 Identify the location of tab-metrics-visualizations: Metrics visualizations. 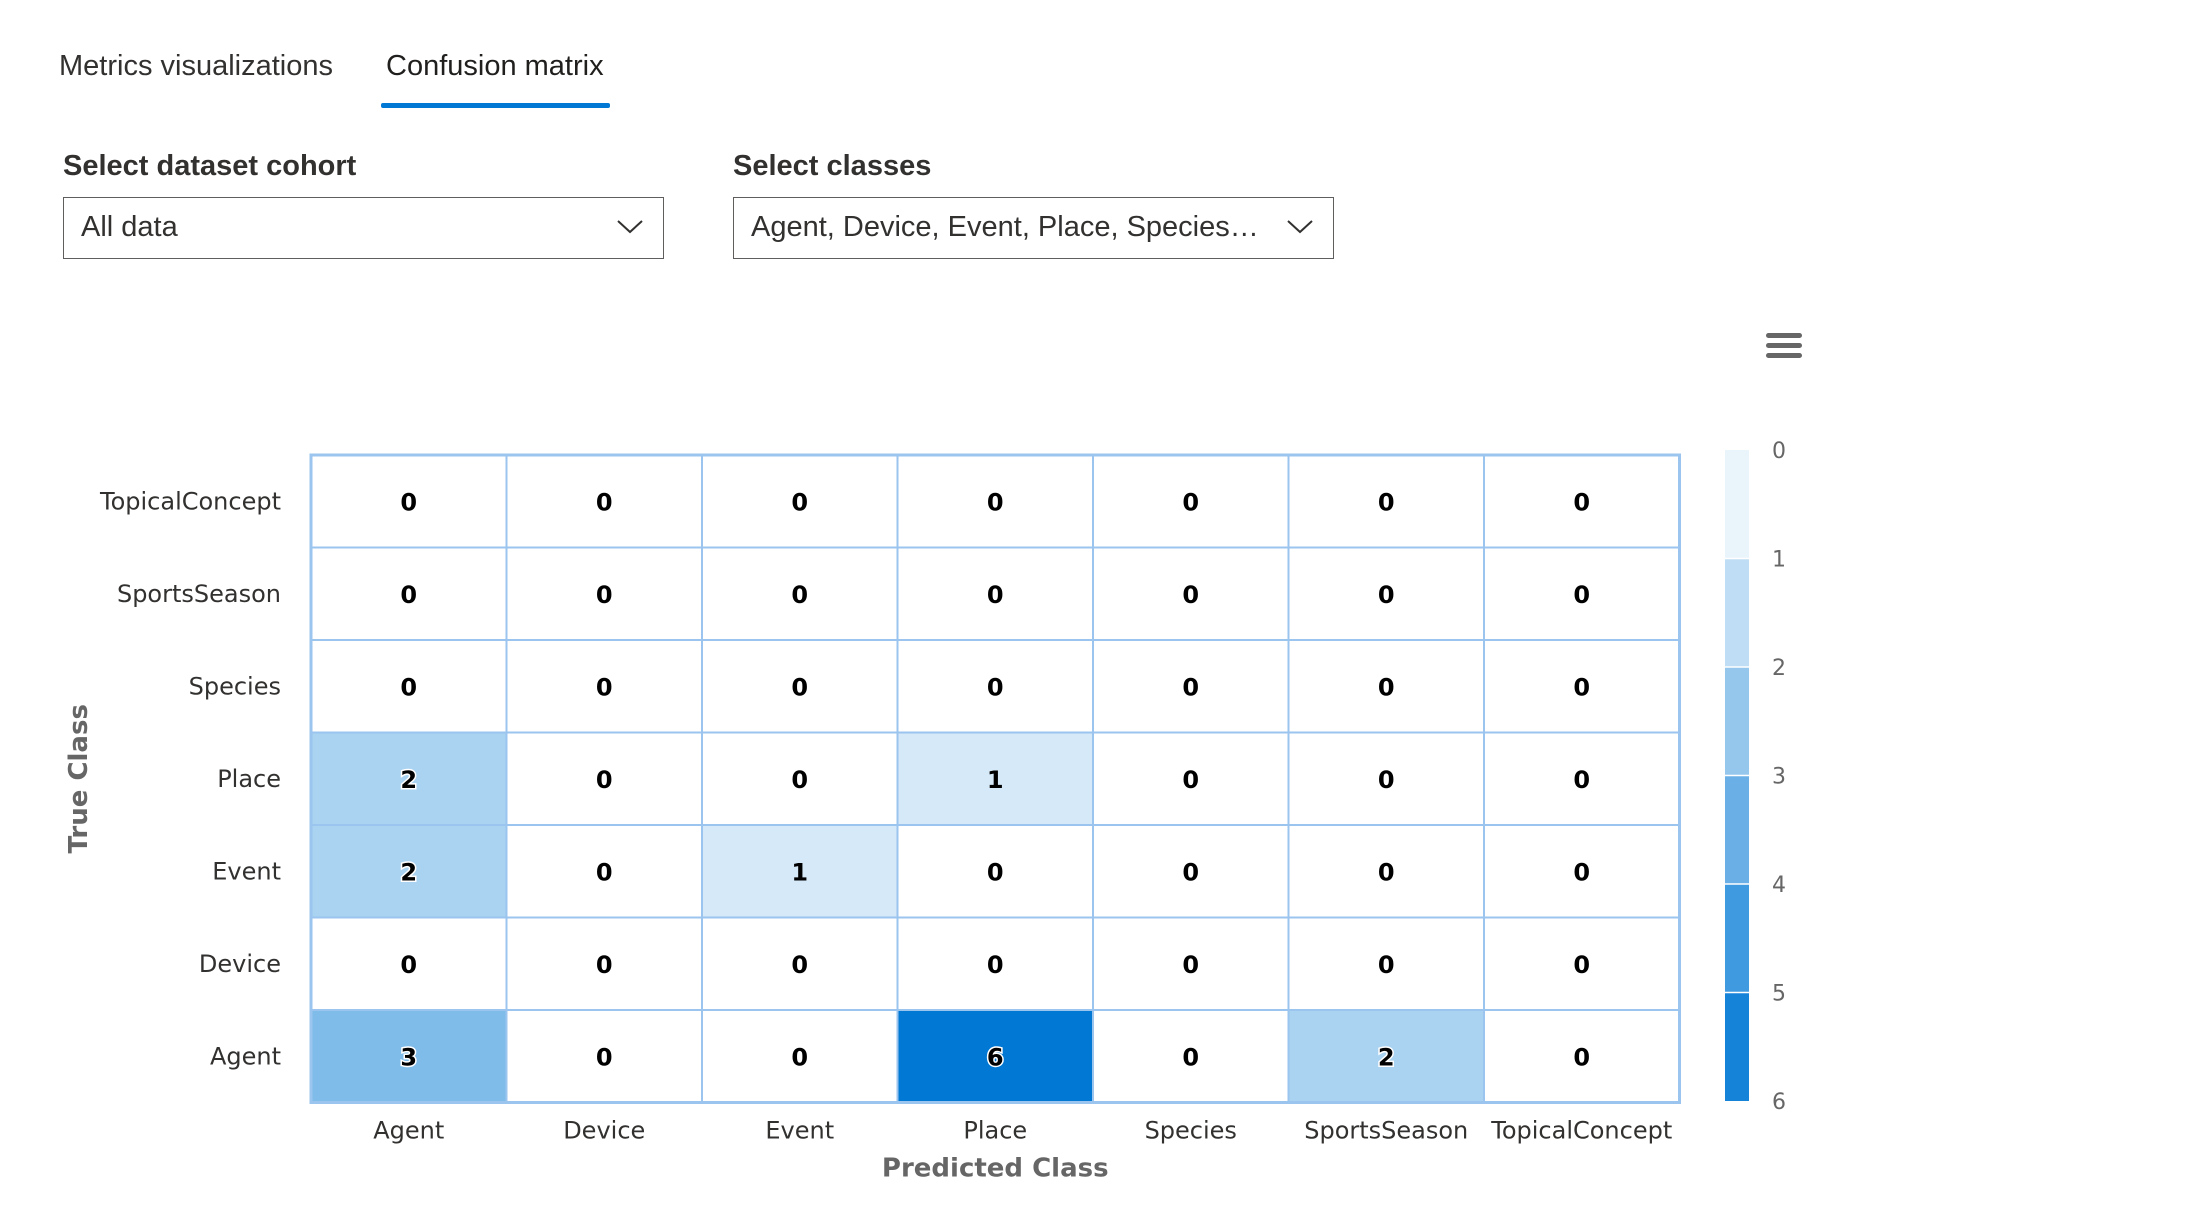
(196, 72).